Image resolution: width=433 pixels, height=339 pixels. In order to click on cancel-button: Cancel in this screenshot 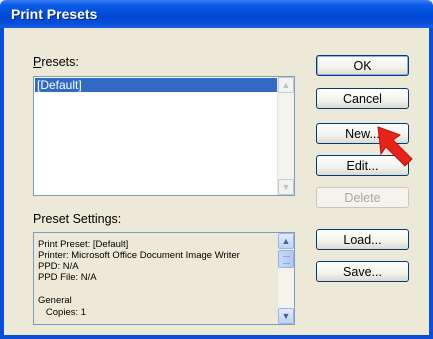, I will do `click(362, 98)`.